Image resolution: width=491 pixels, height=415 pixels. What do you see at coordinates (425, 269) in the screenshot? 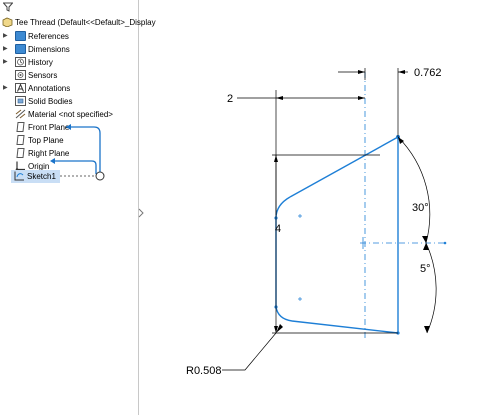
I see `dim-angle-bottom: 5°` at bounding box center [425, 269].